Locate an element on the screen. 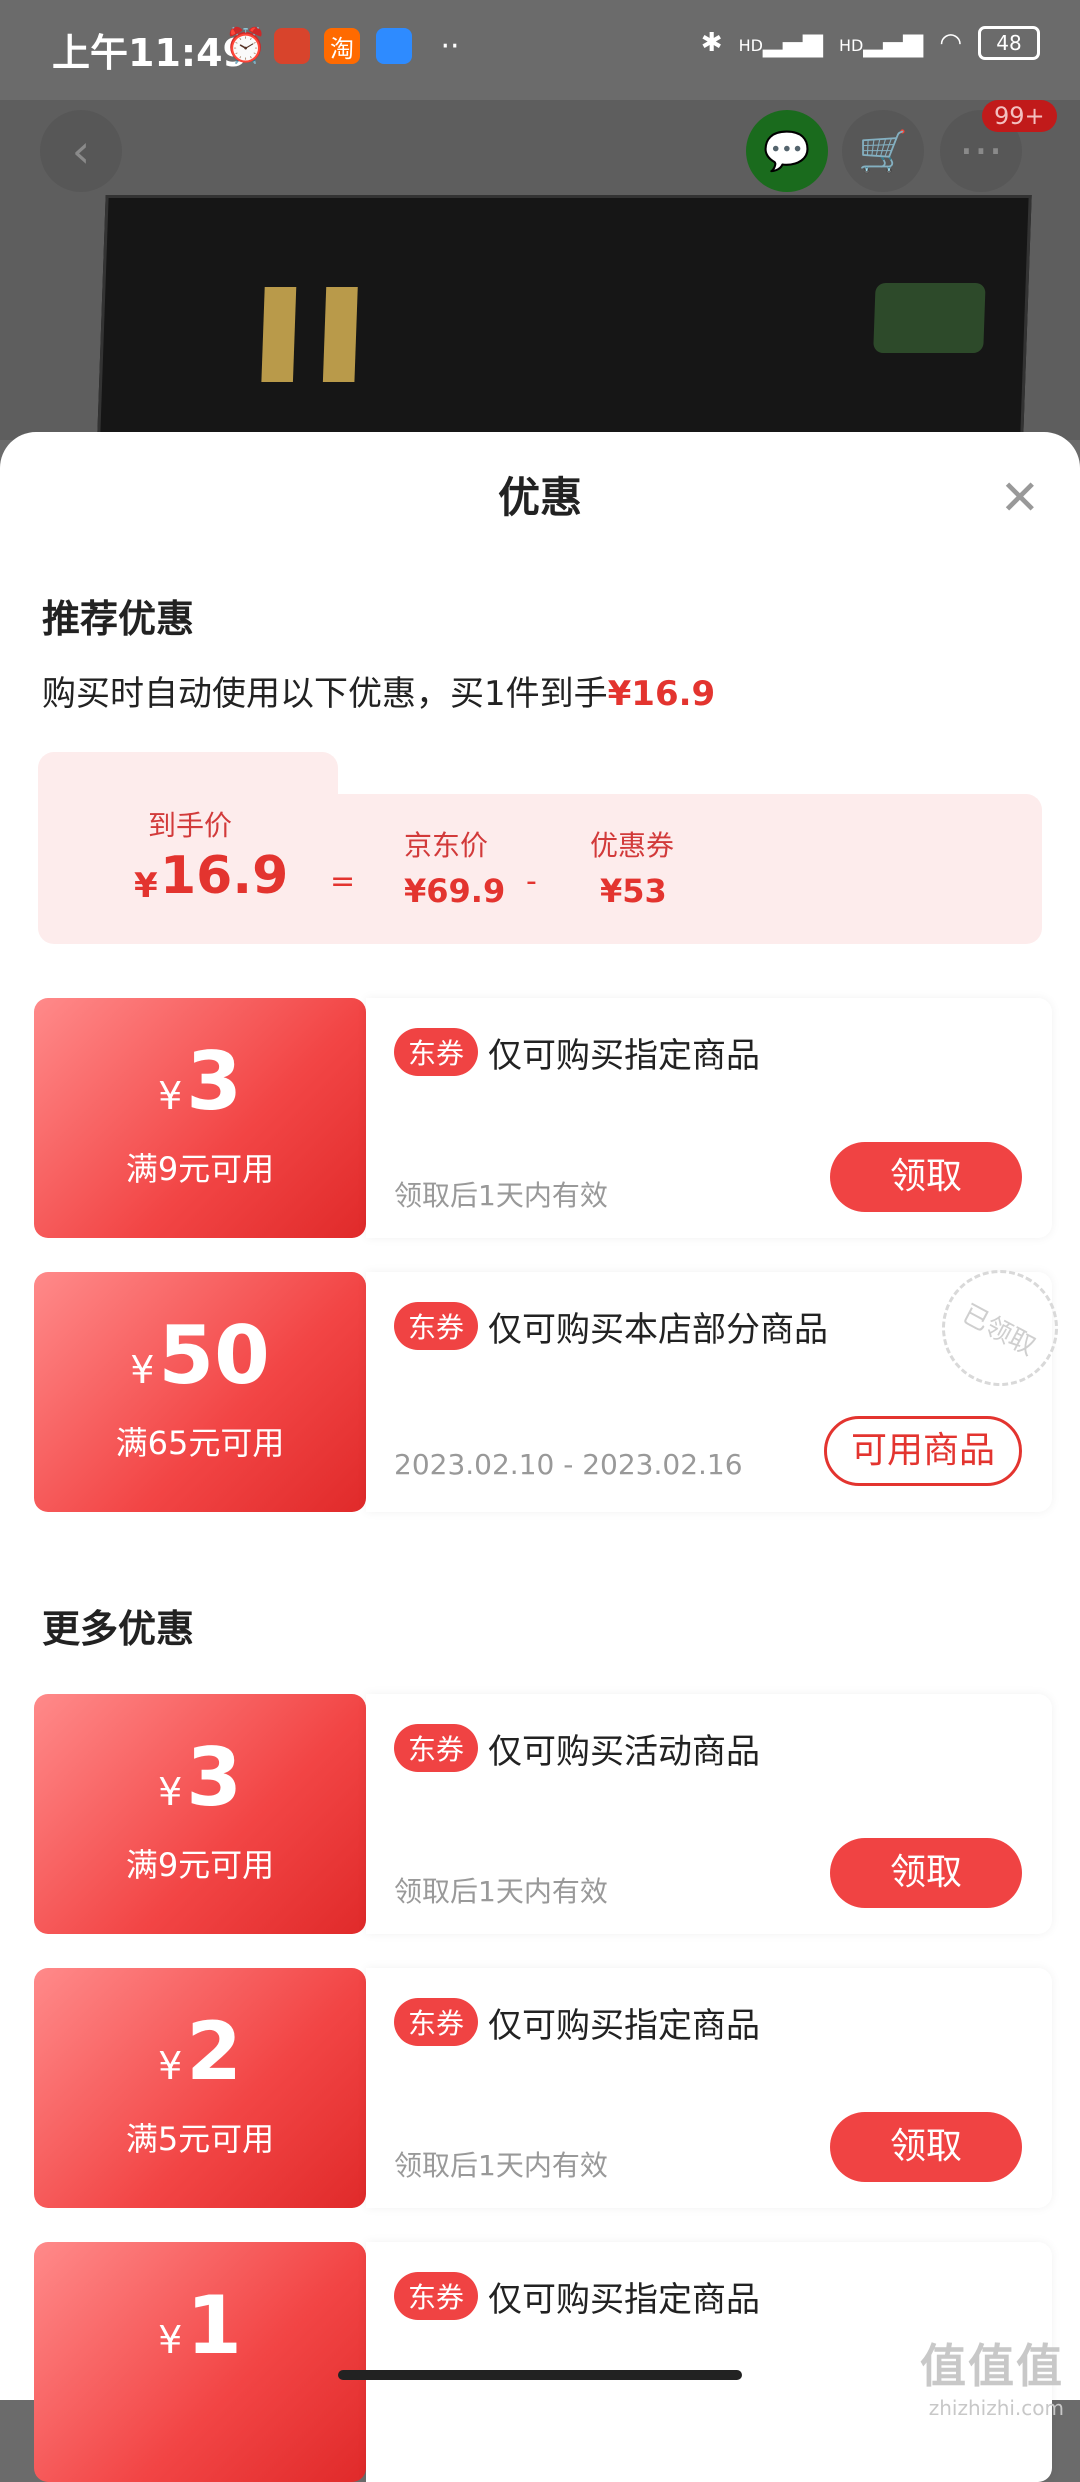 The image size is (1080, 2482). watermark: 值值值 zhizhizhi.com is located at coordinates (992, 2375).